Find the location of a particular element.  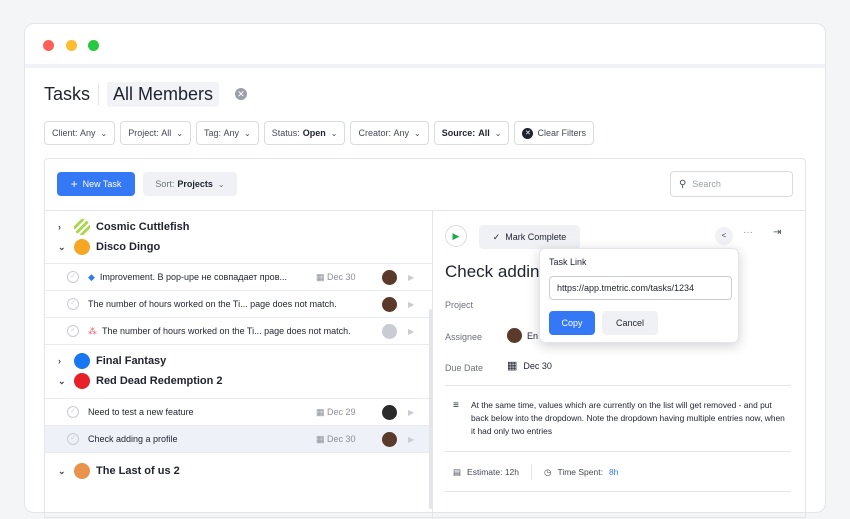

page-header: Tasks All Members ✕ is located at coordinates (146, 94).